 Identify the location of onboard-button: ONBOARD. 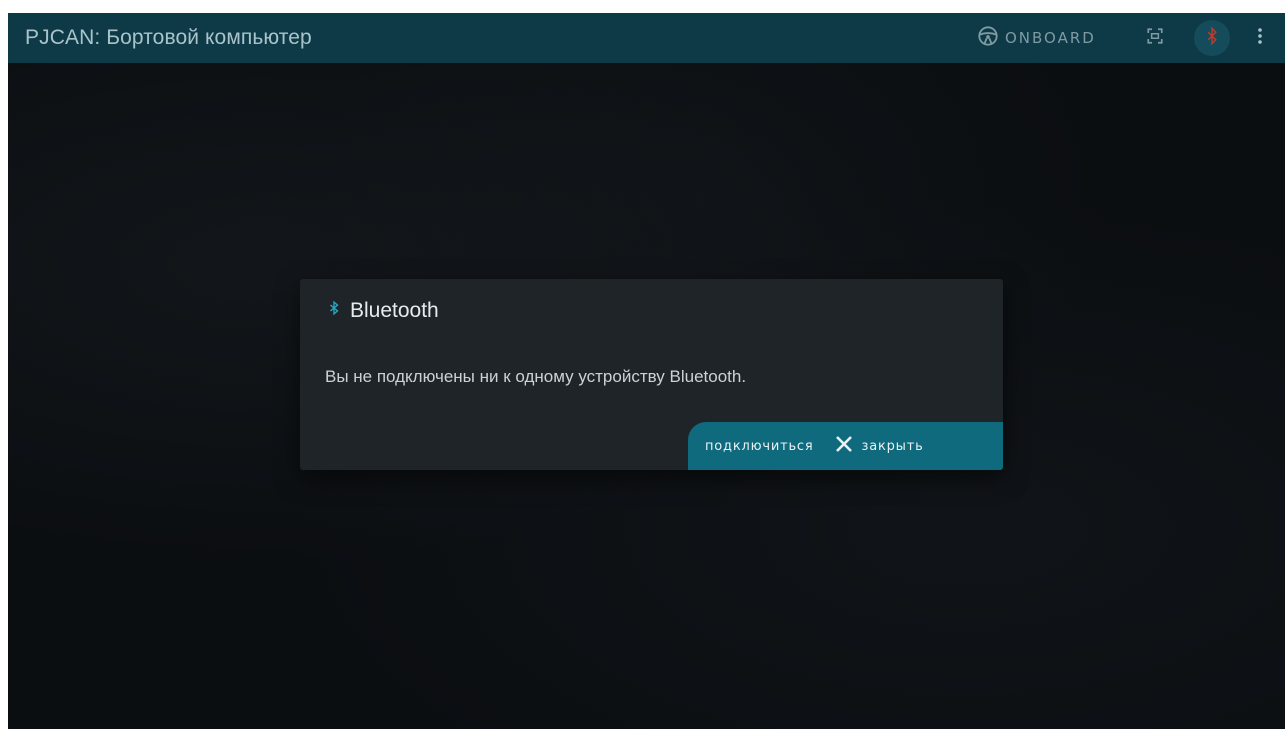
(1036, 38).